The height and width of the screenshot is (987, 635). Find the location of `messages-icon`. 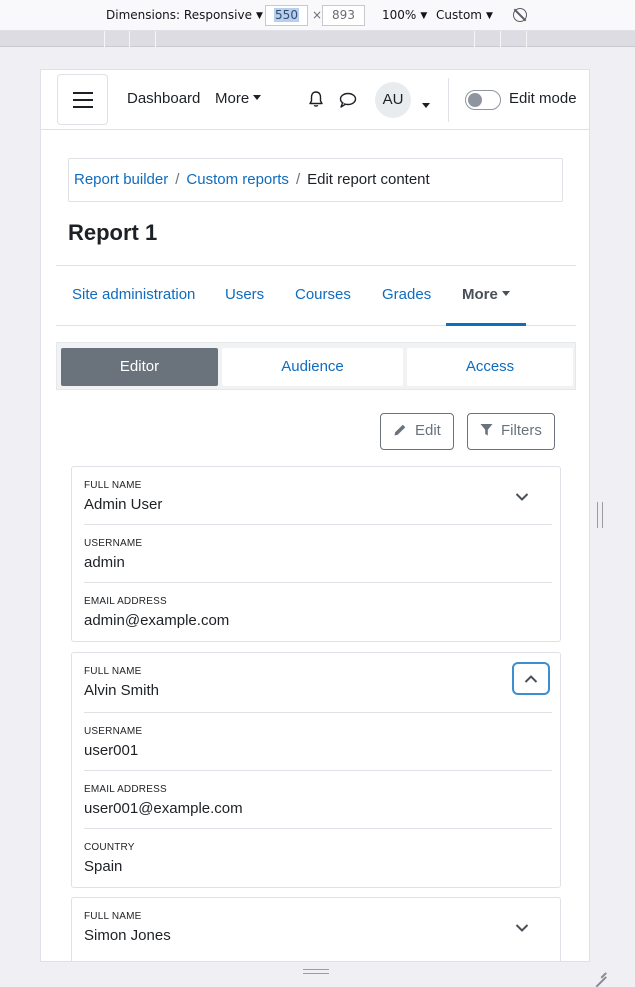

messages-icon is located at coordinates (348, 100).